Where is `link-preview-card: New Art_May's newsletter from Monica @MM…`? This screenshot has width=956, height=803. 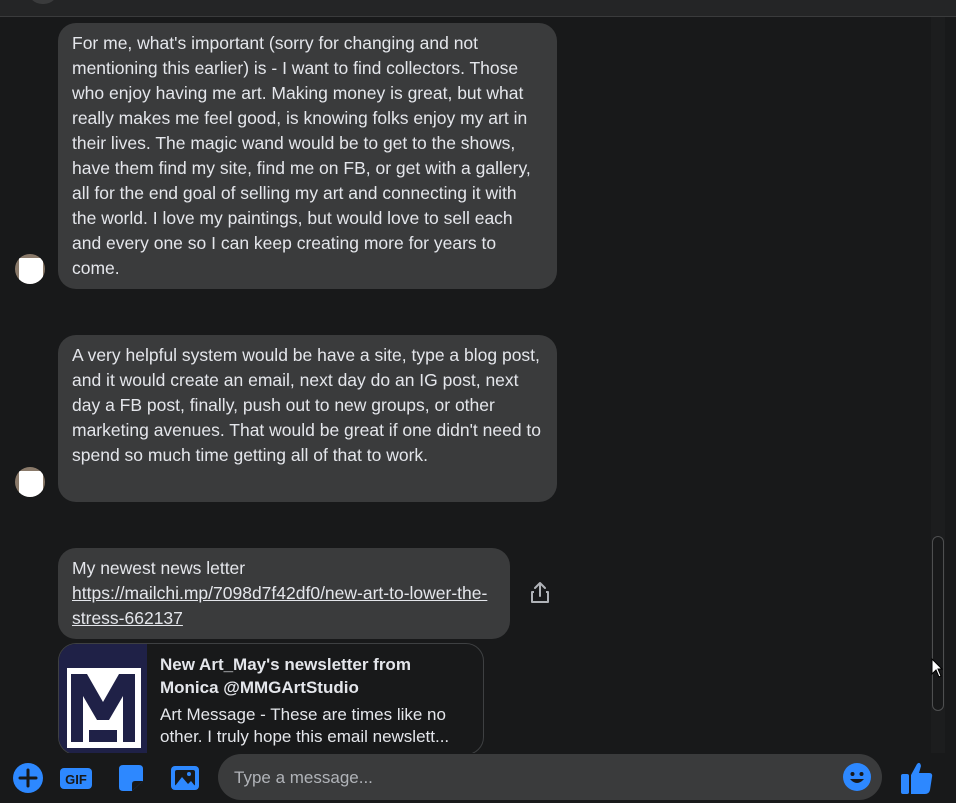 link-preview-card: New Art_May's newsletter from Monica @MM… is located at coordinates (271, 698).